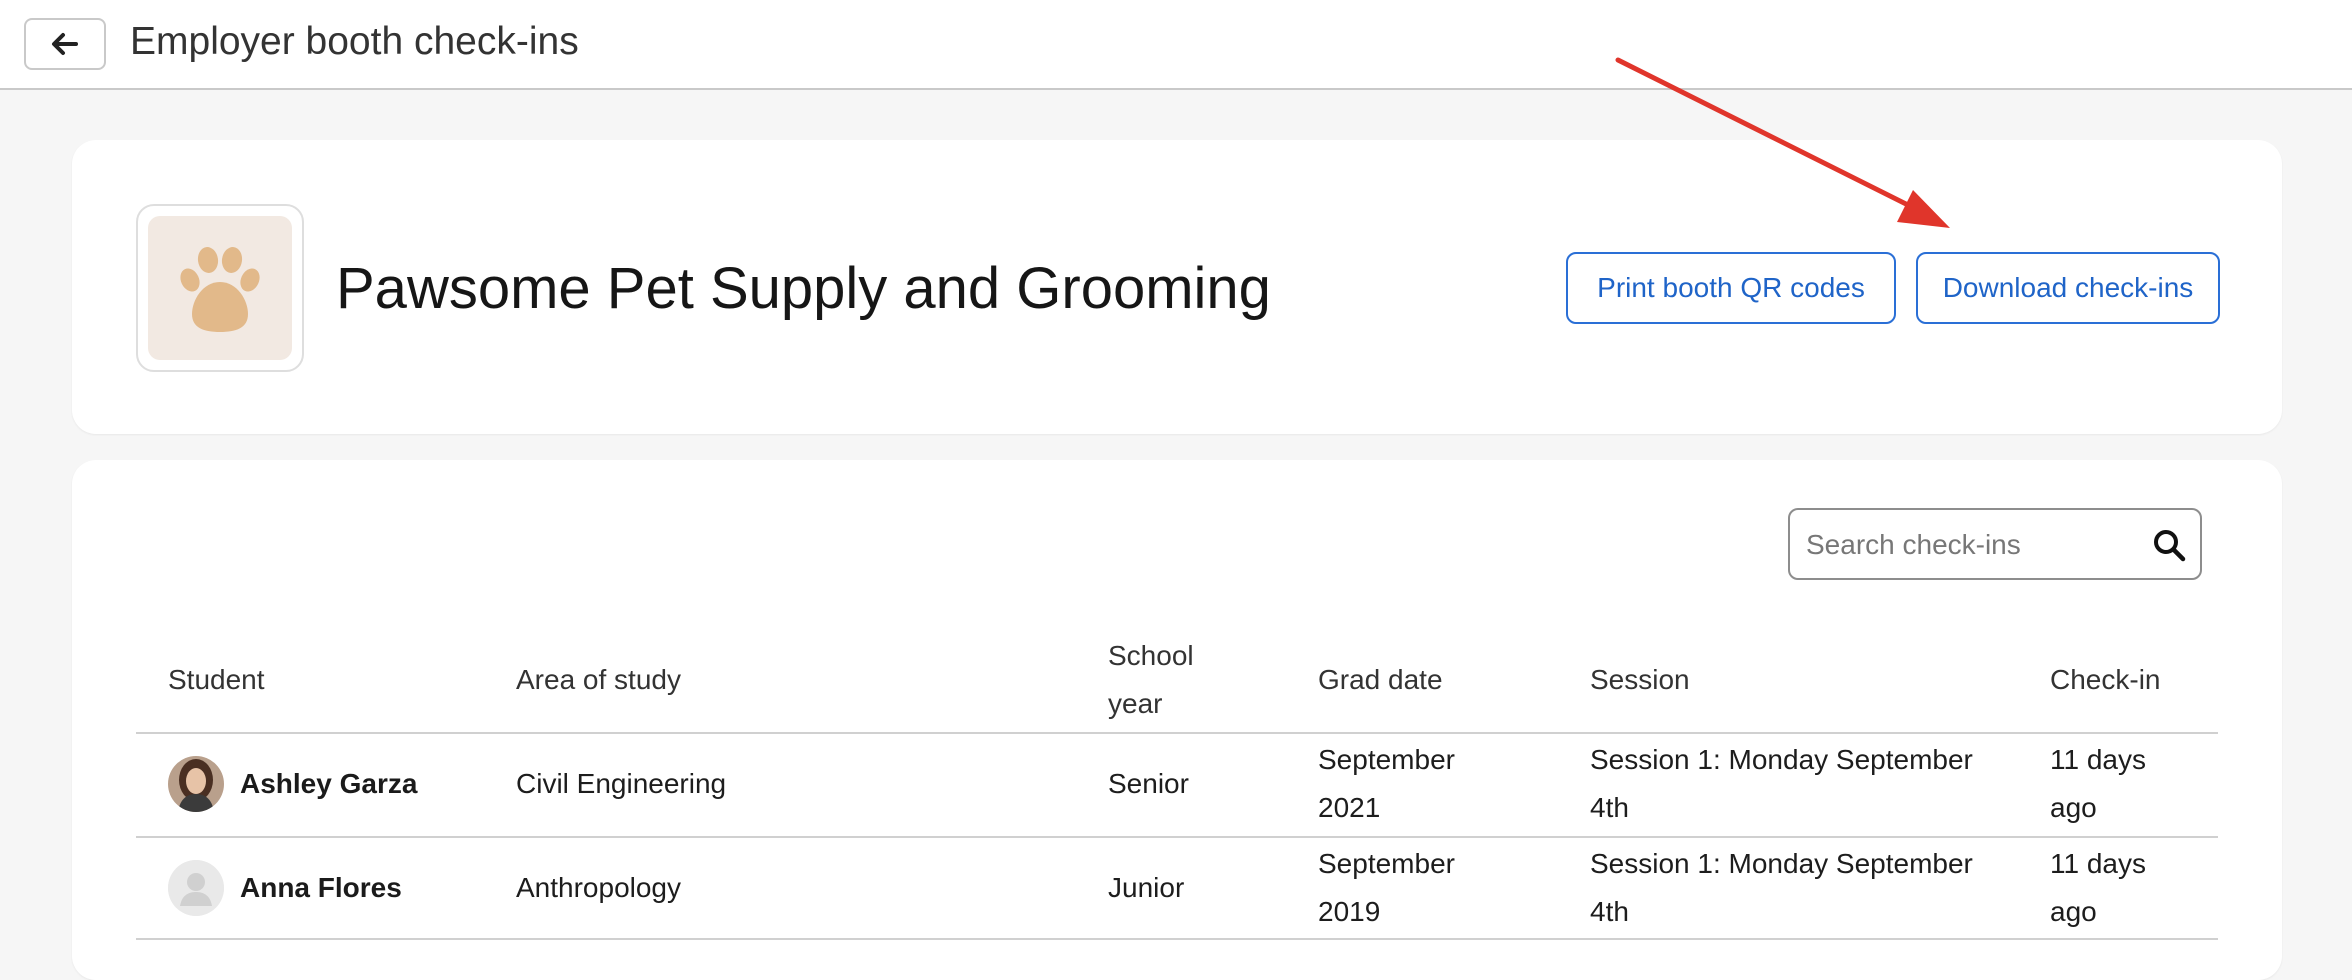 The width and height of the screenshot is (2352, 980). I want to click on back-button, so click(65, 44).